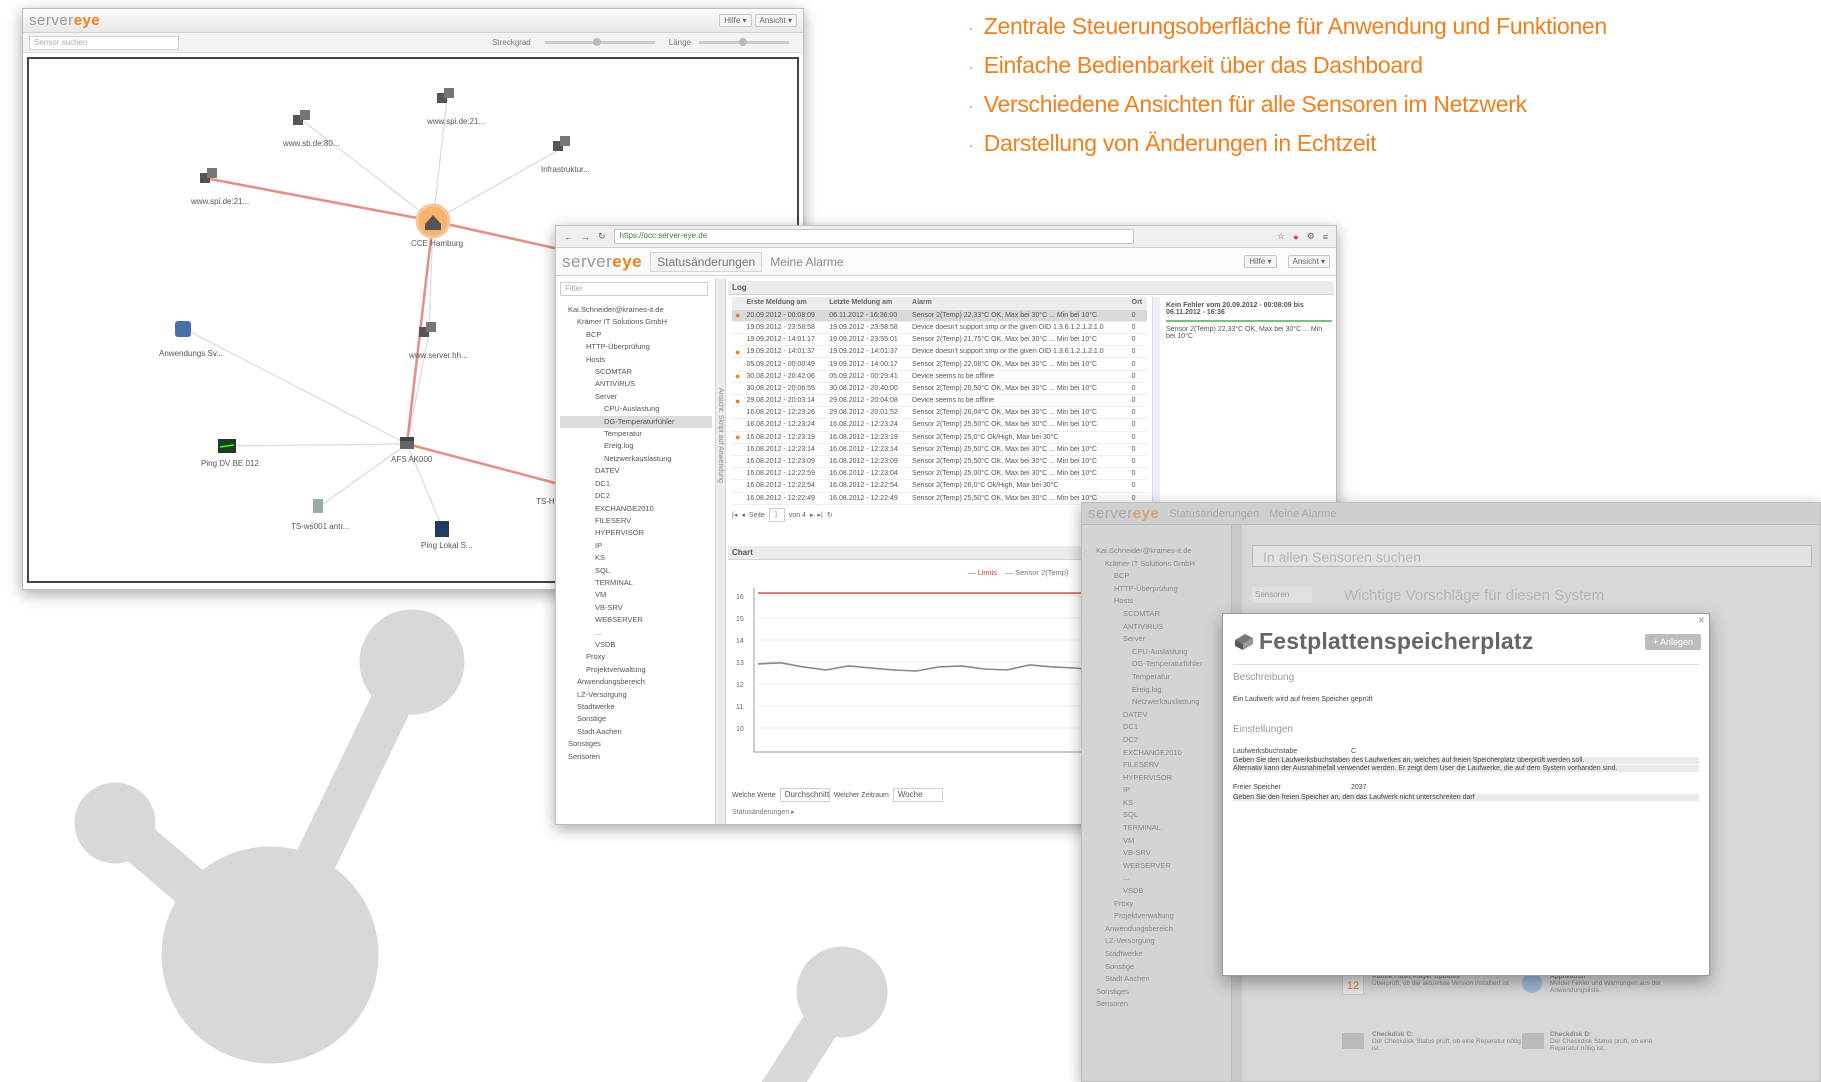 This screenshot has height=1082, width=1821. I want to click on tree-item: Proxy, so click(1149, 904).